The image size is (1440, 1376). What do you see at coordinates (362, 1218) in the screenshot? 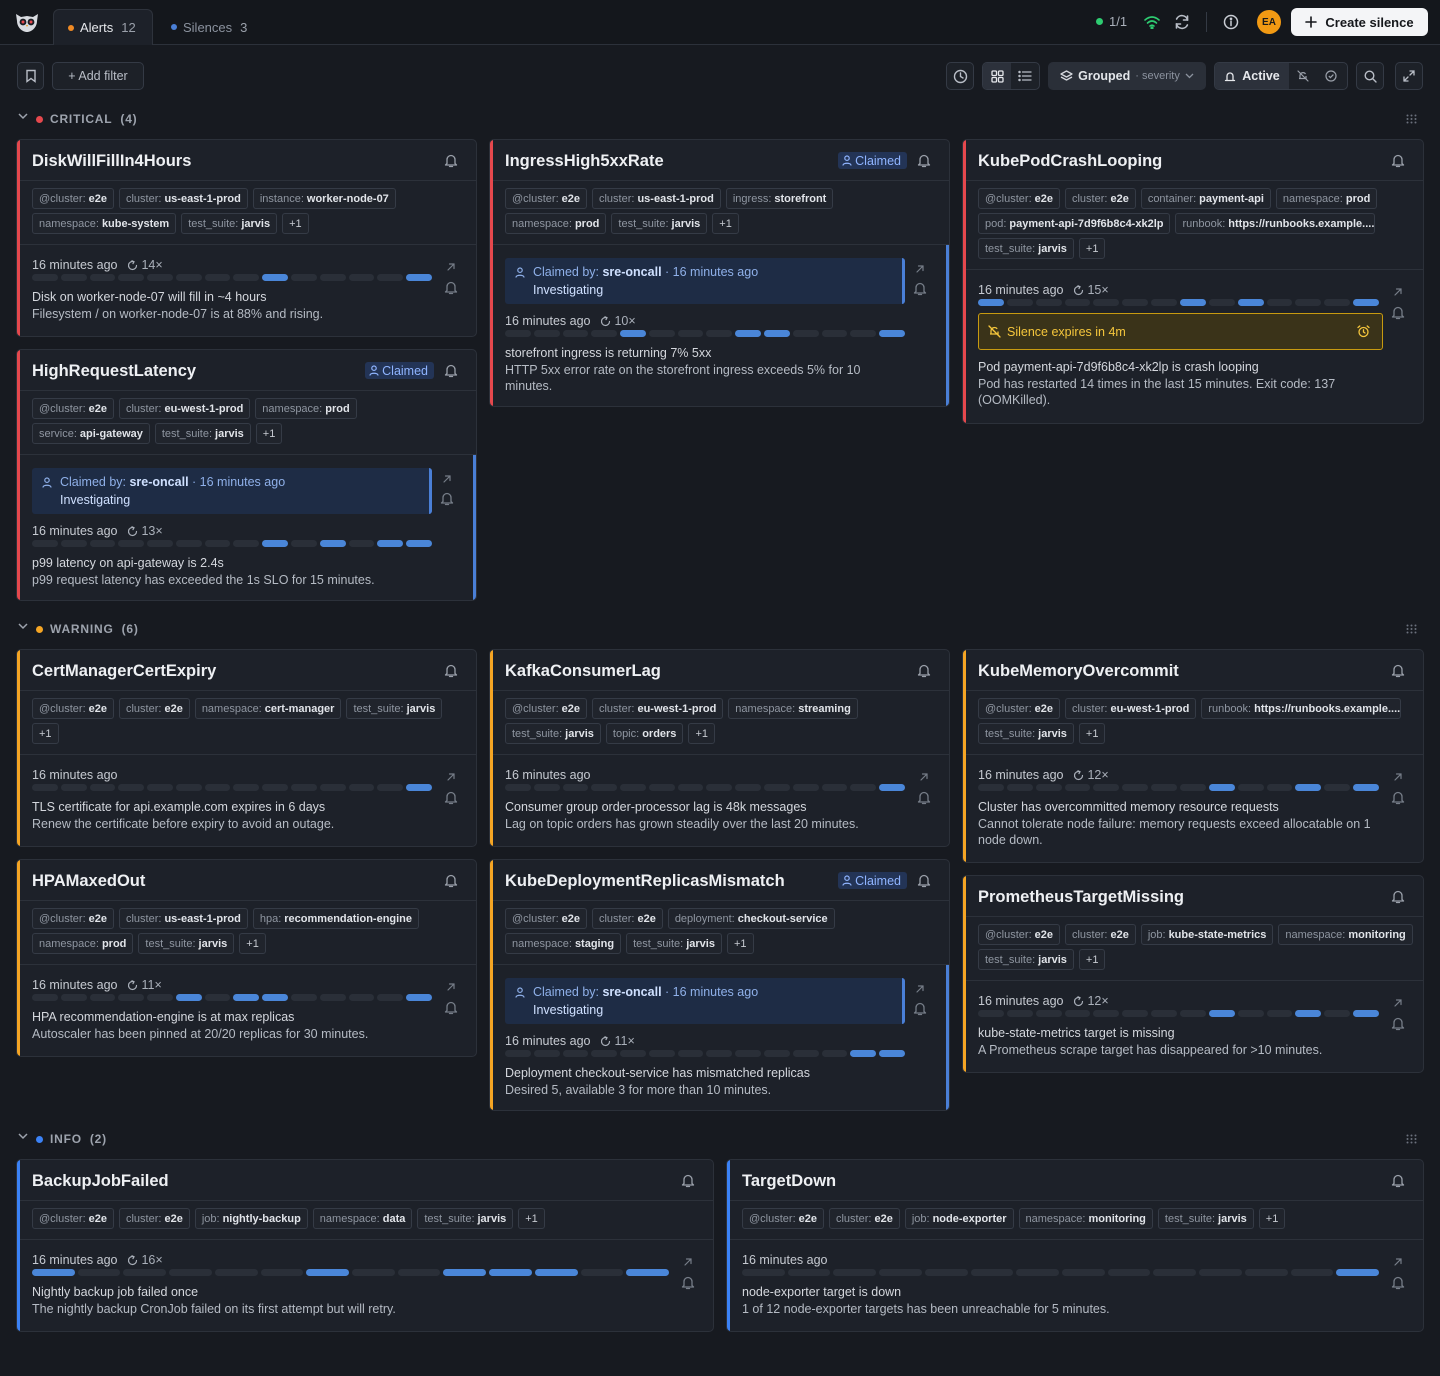
I see `label-chip: namespace: data` at bounding box center [362, 1218].